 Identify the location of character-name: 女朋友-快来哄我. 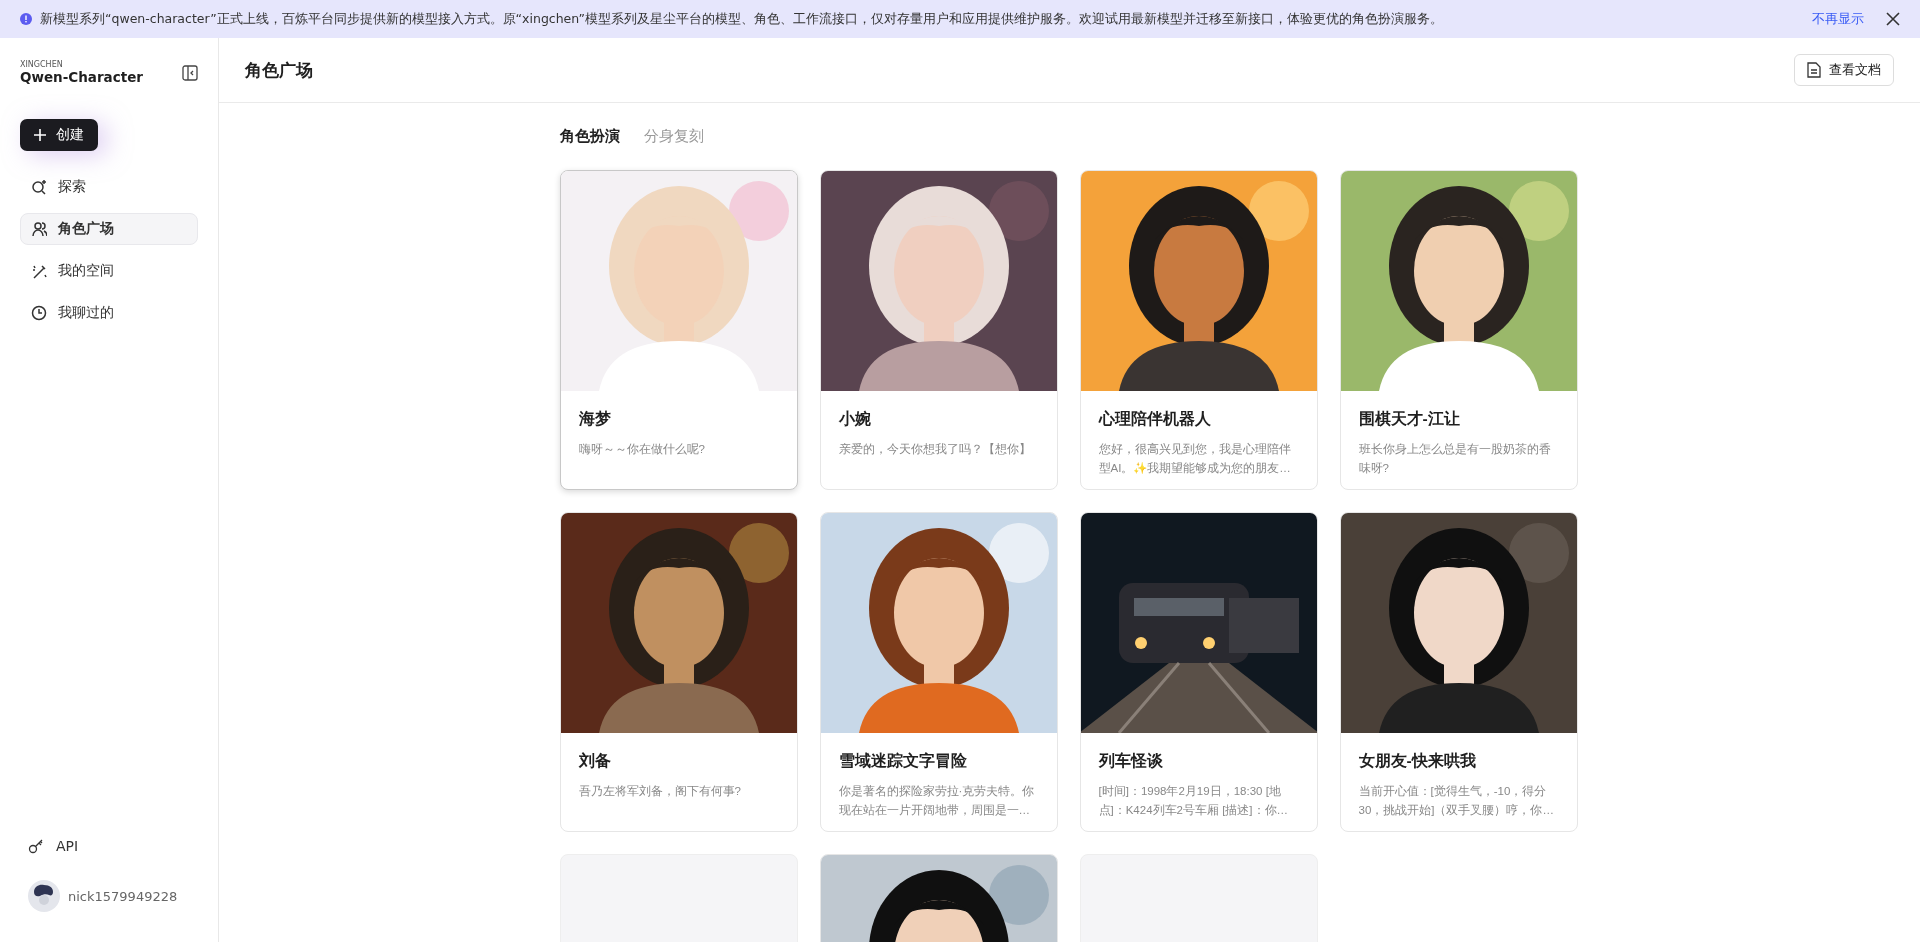
(1417, 761).